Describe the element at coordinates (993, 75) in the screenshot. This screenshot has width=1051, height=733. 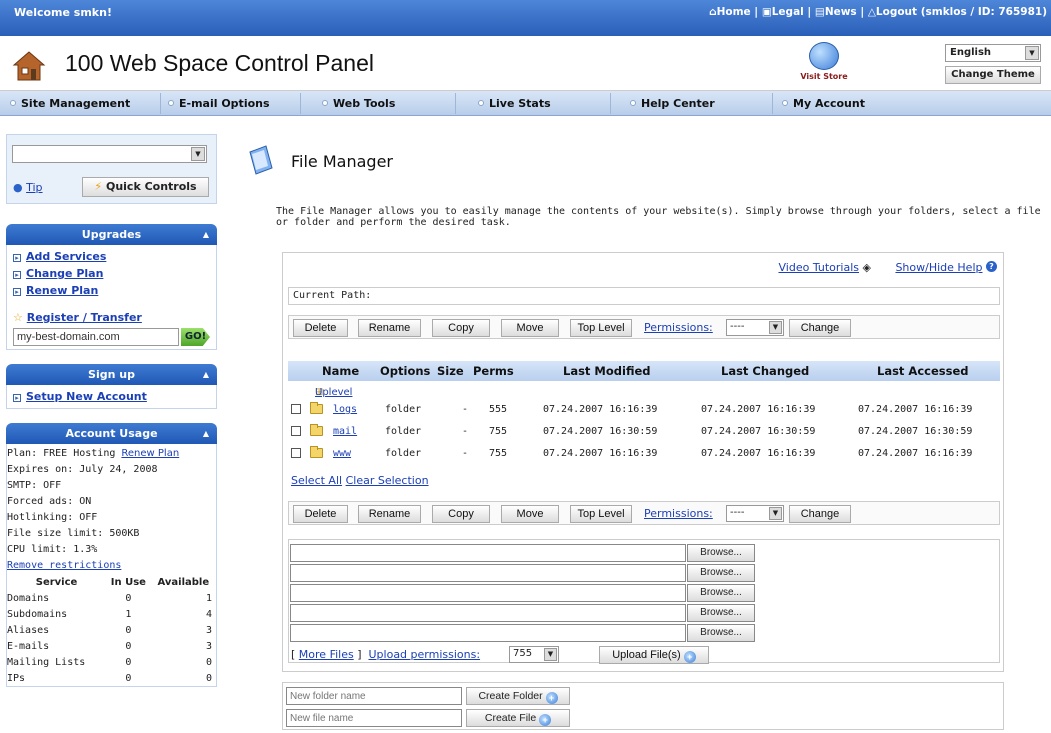
I see `change-theme-button: Change Theme` at that location.